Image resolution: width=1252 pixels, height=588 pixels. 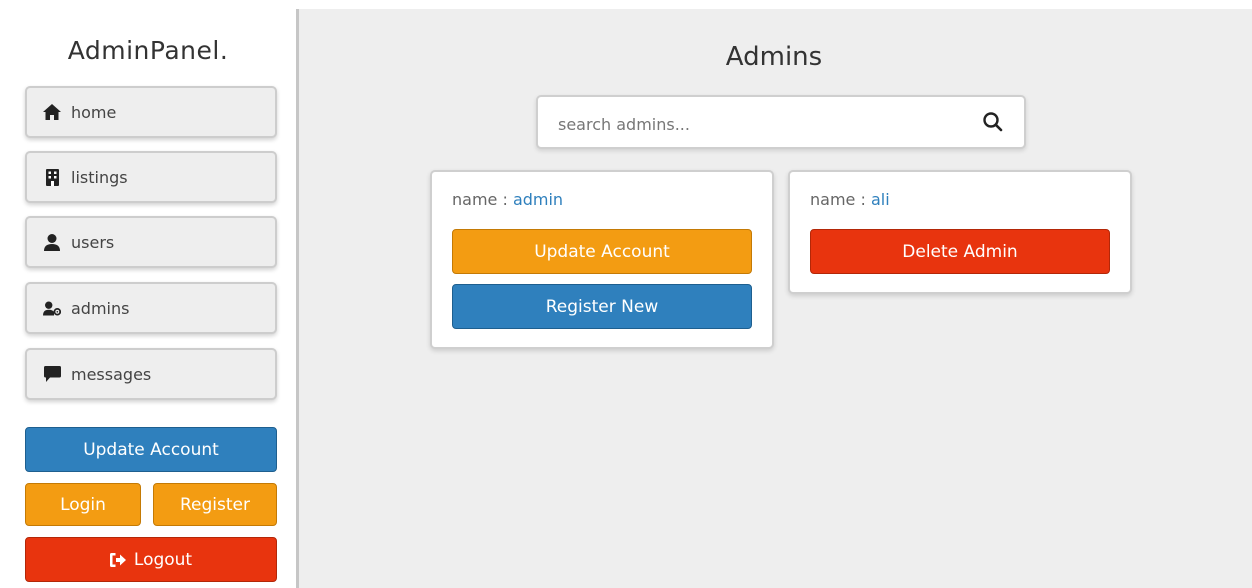 I want to click on sidebar-item-listings: listings, so click(x=151, y=177).